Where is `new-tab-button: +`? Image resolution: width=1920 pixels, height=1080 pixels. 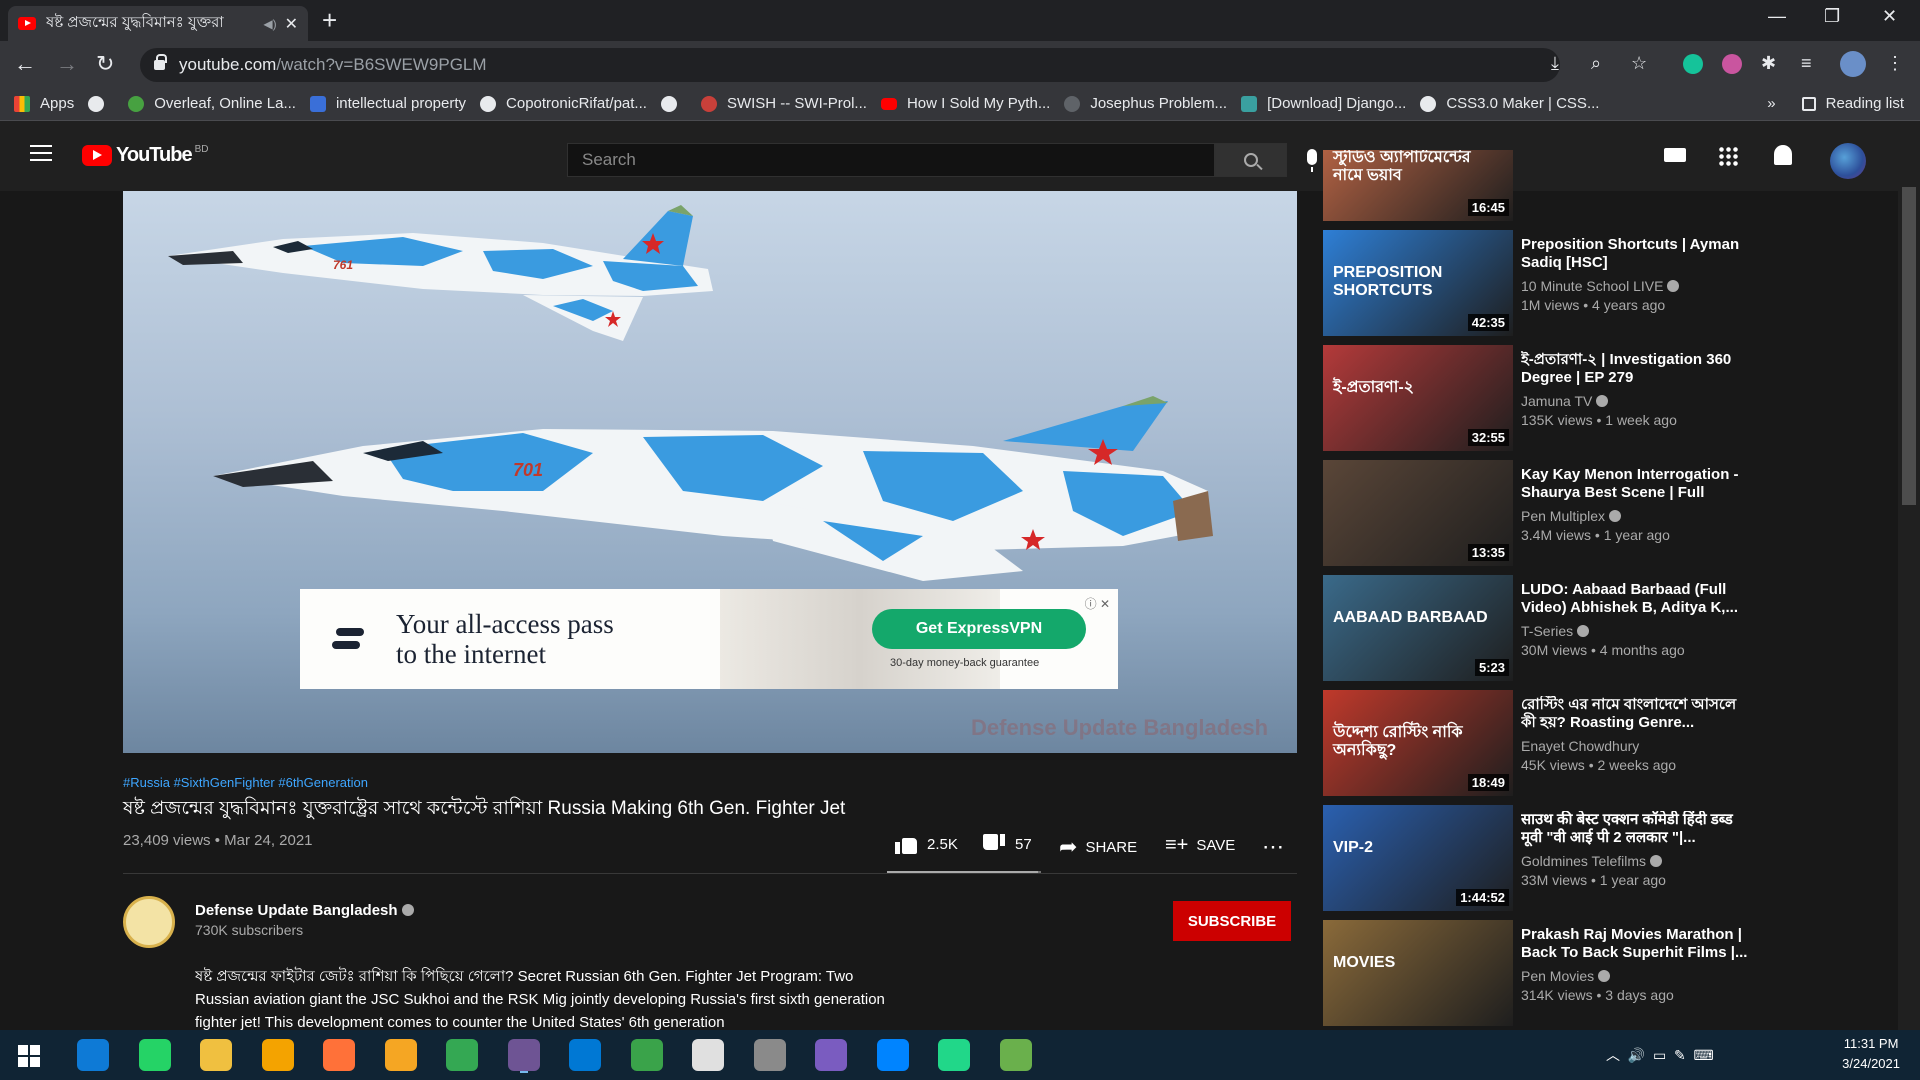
new-tab-button: + is located at coordinates (329, 20).